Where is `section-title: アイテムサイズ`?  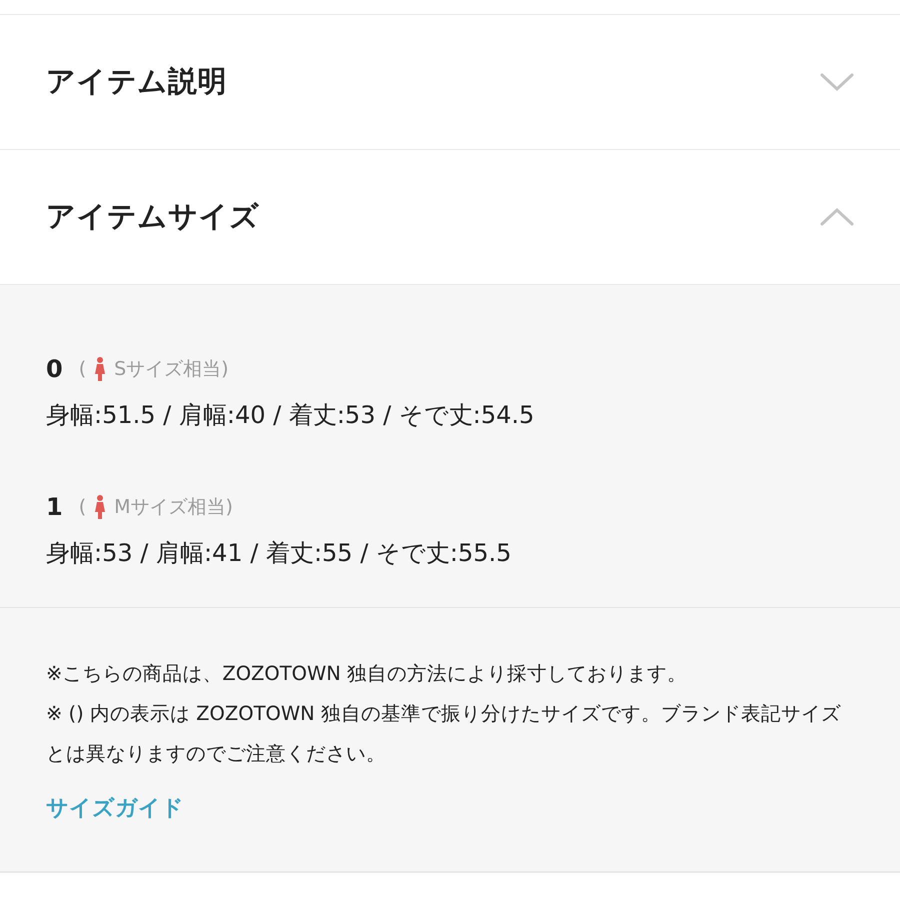
section-title: アイテムサイズ is located at coordinates (153, 217).